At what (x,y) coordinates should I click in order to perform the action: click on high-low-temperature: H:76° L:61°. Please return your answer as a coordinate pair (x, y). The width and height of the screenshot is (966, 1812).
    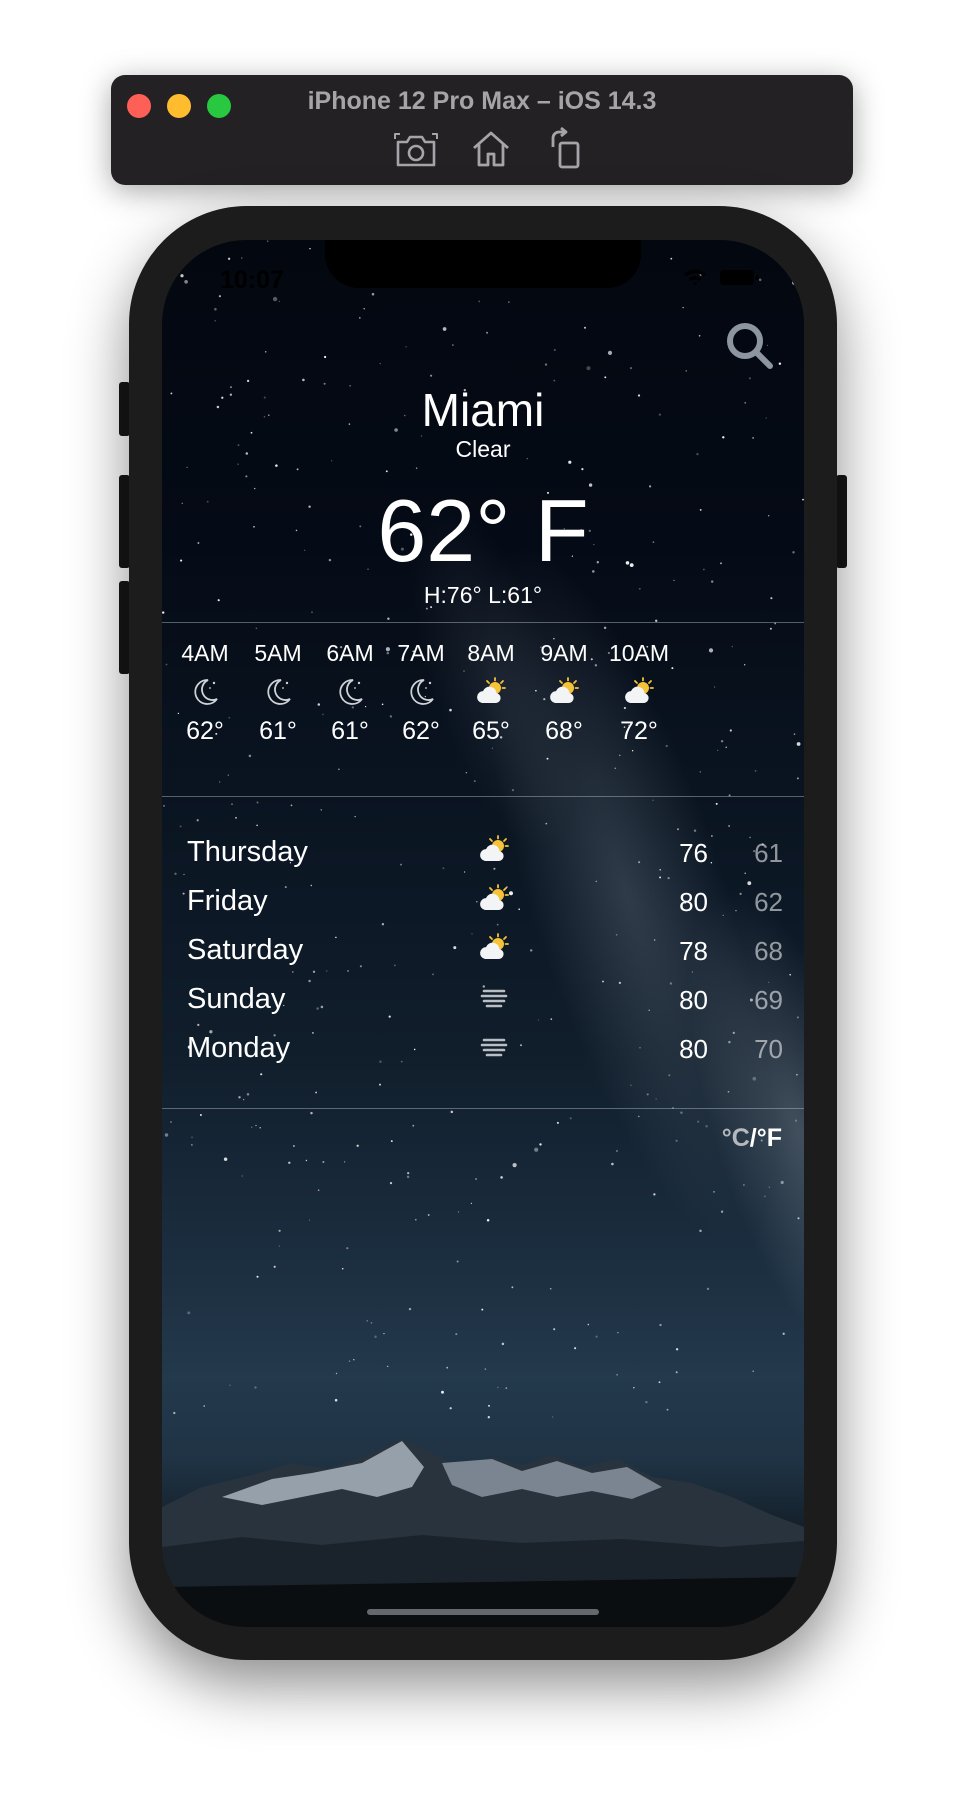
    Looking at the image, I should click on (483, 595).